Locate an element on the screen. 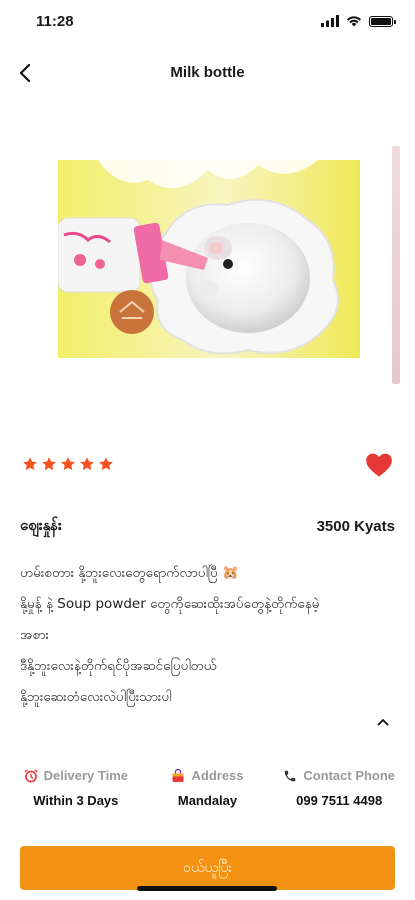 Image resolution: width=415 pixels, height=900 pixels. address-info: Address Mandalay is located at coordinates (208, 793).